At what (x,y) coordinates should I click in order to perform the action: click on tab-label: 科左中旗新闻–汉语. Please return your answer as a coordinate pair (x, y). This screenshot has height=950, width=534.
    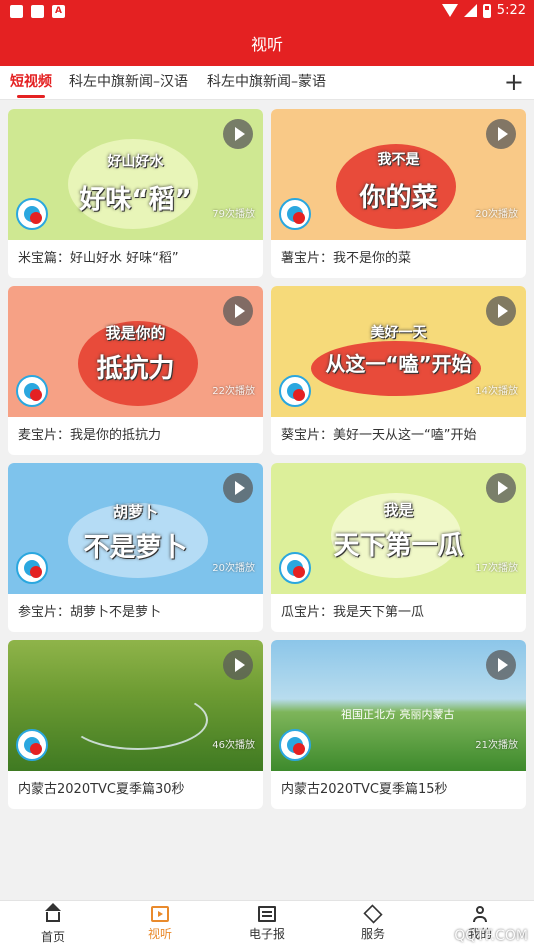
    Looking at the image, I should click on (128, 82).